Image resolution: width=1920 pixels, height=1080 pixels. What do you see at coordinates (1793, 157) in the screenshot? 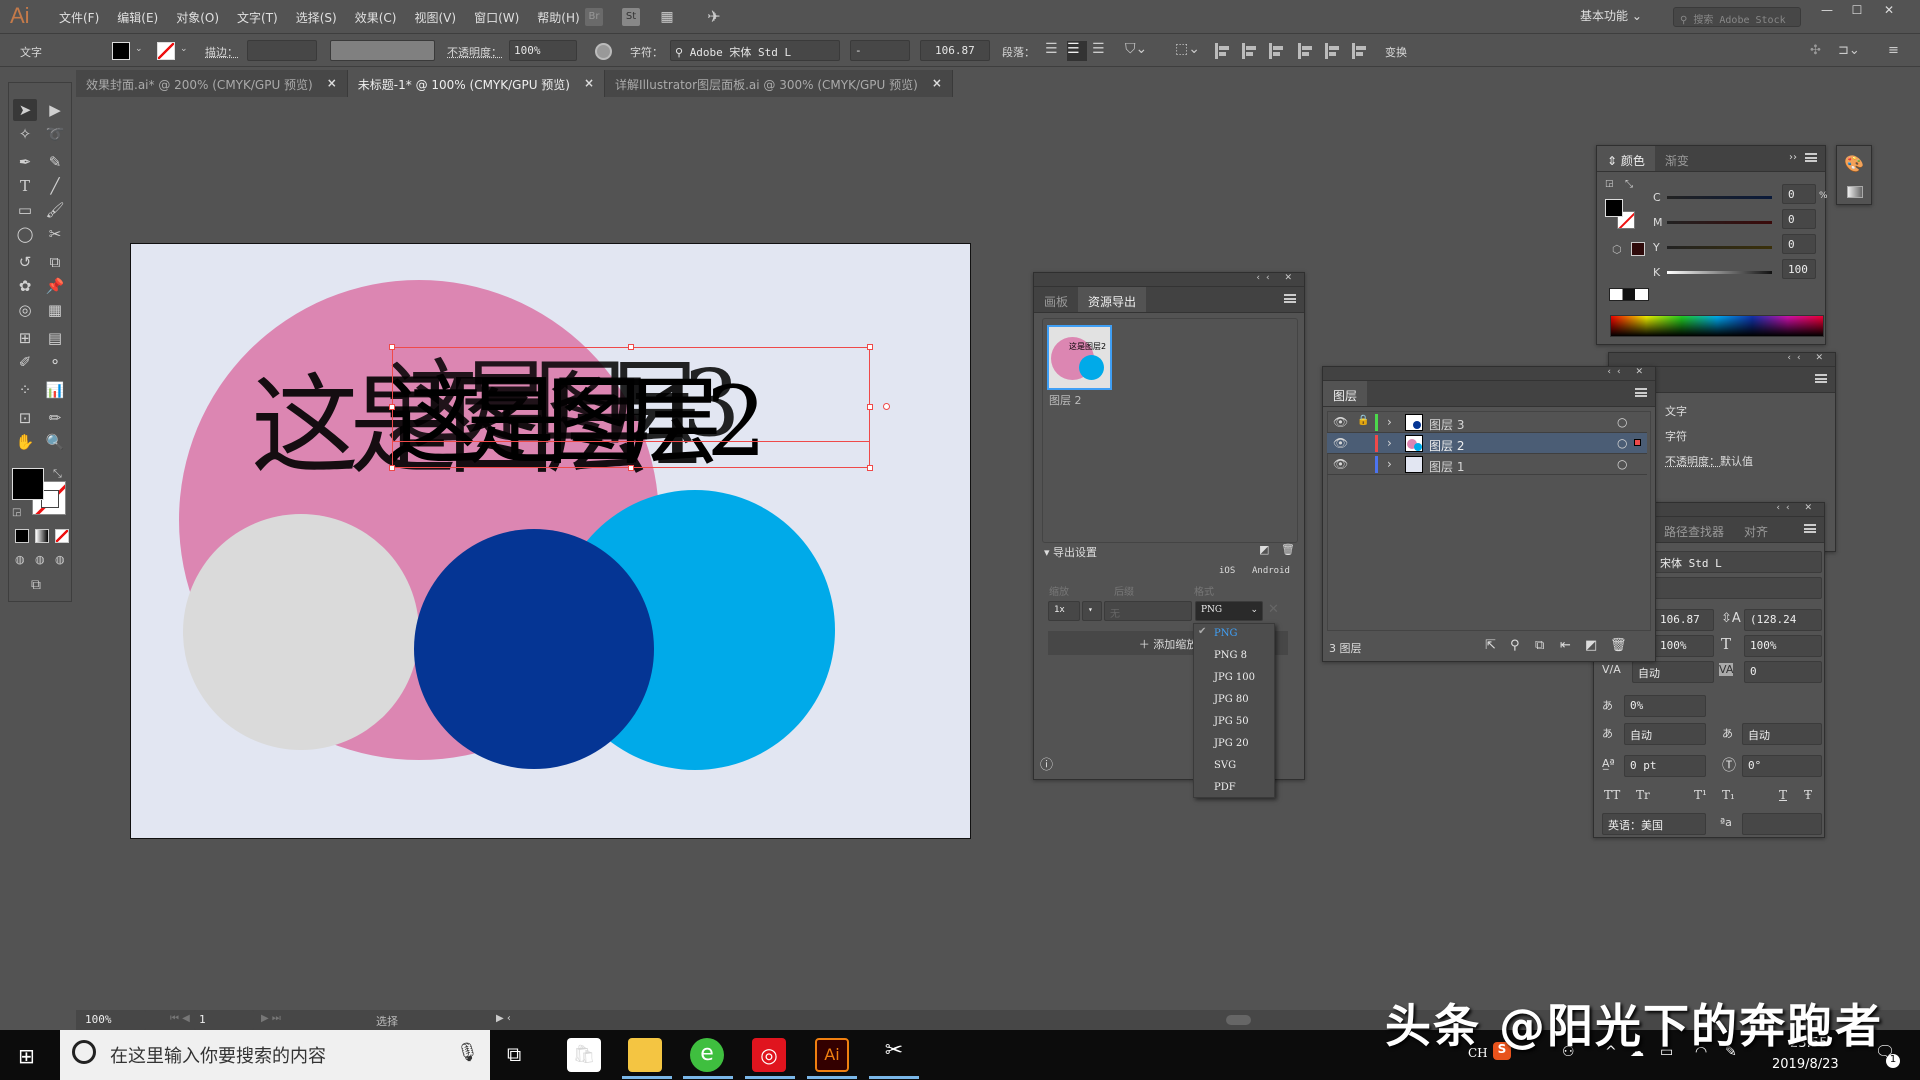
I see `expand-icon: ››` at bounding box center [1793, 157].